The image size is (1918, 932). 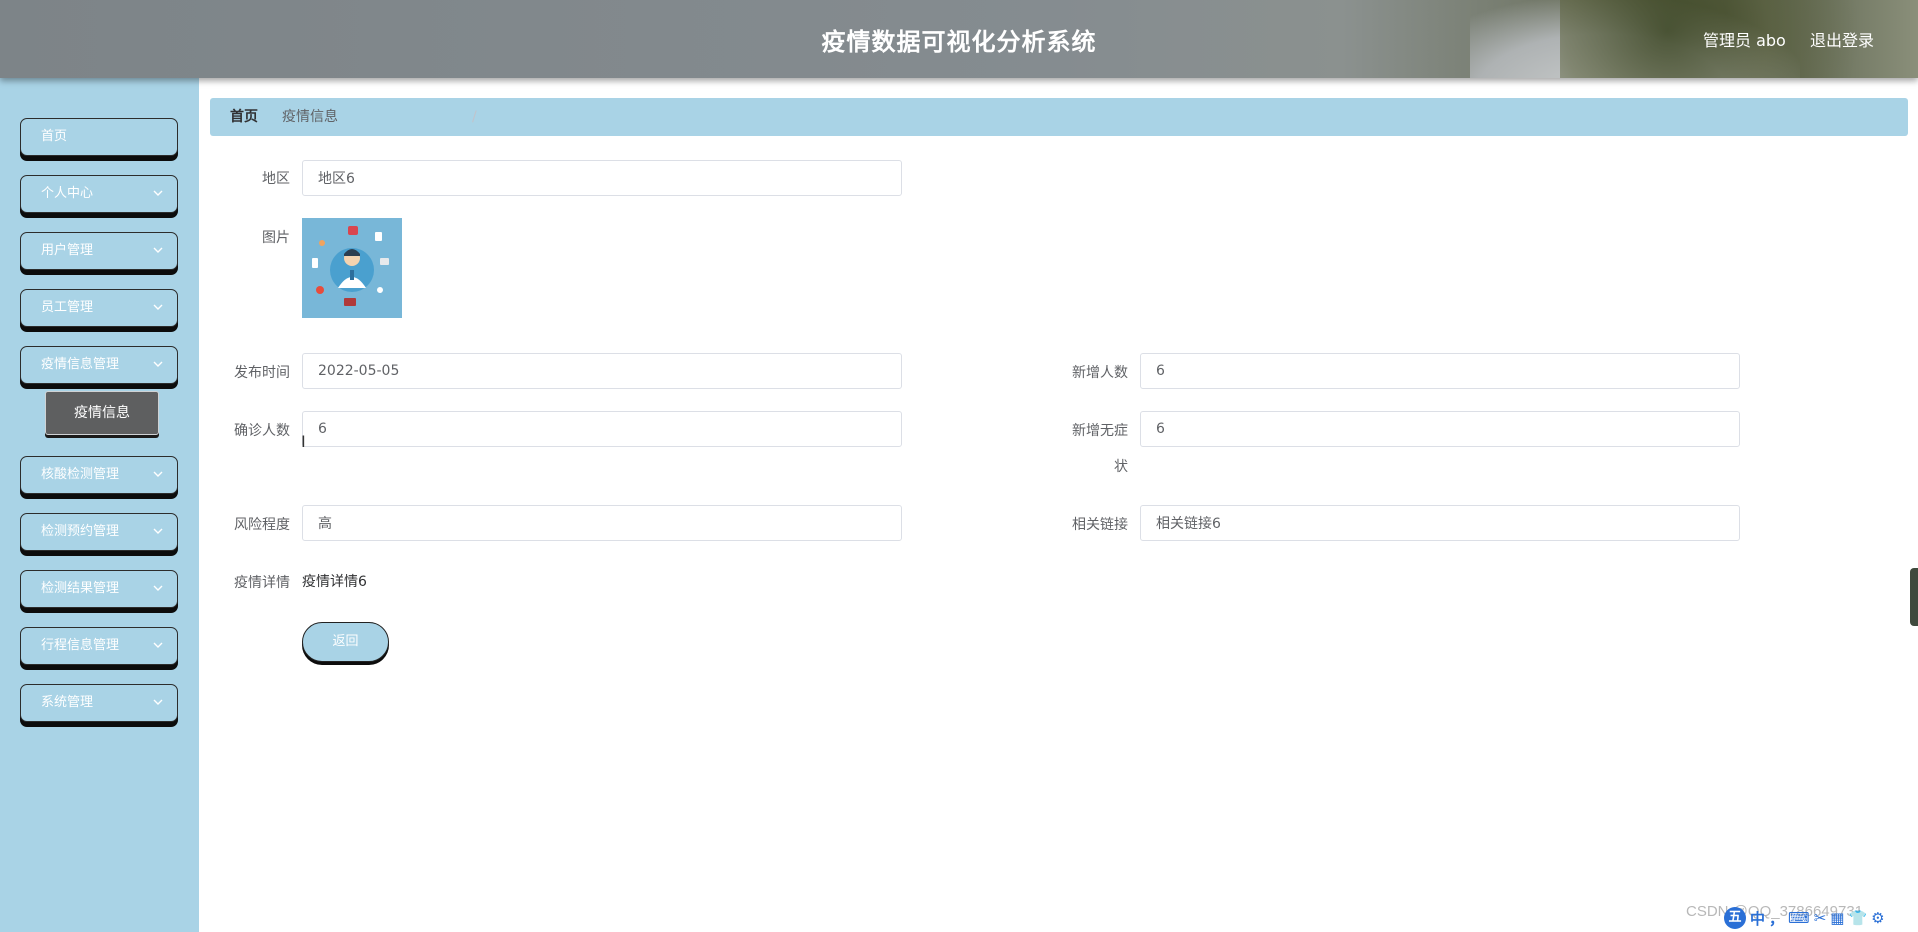 What do you see at coordinates (1757, 918) in the screenshot?
I see `ime-mode-icon: 中` at bounding box center [1757, 918].